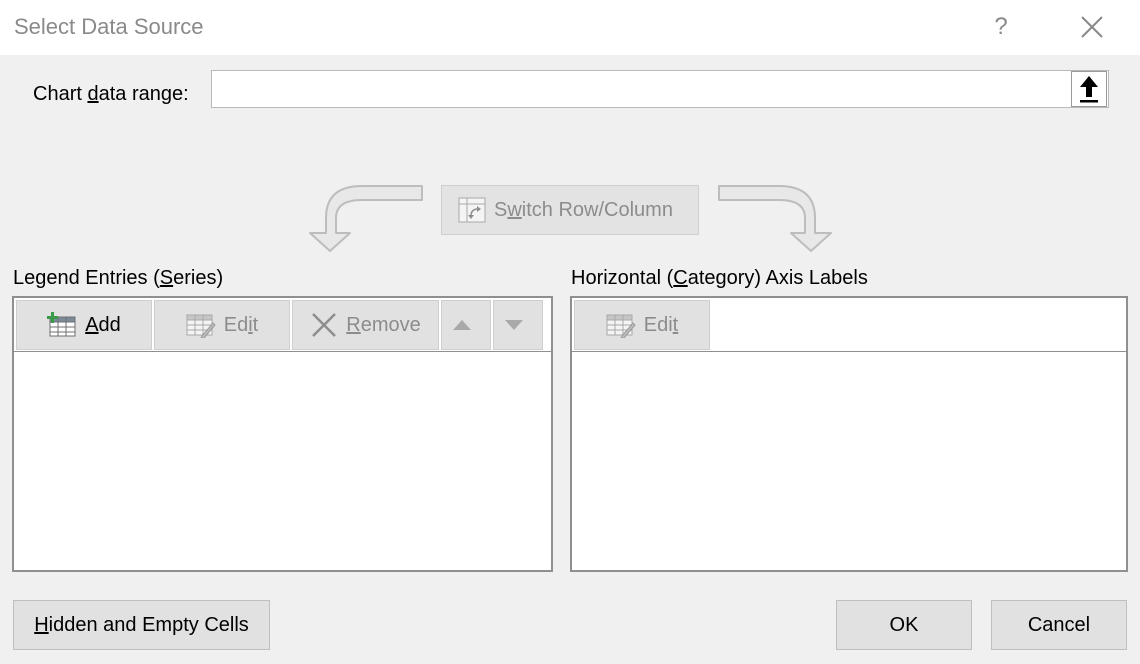 This screenshot has width=1140, height=664. What do you see at coordinates (658, 324) in the screenshot?
I see `label-text: Edi` at bounding box center [658, 324].